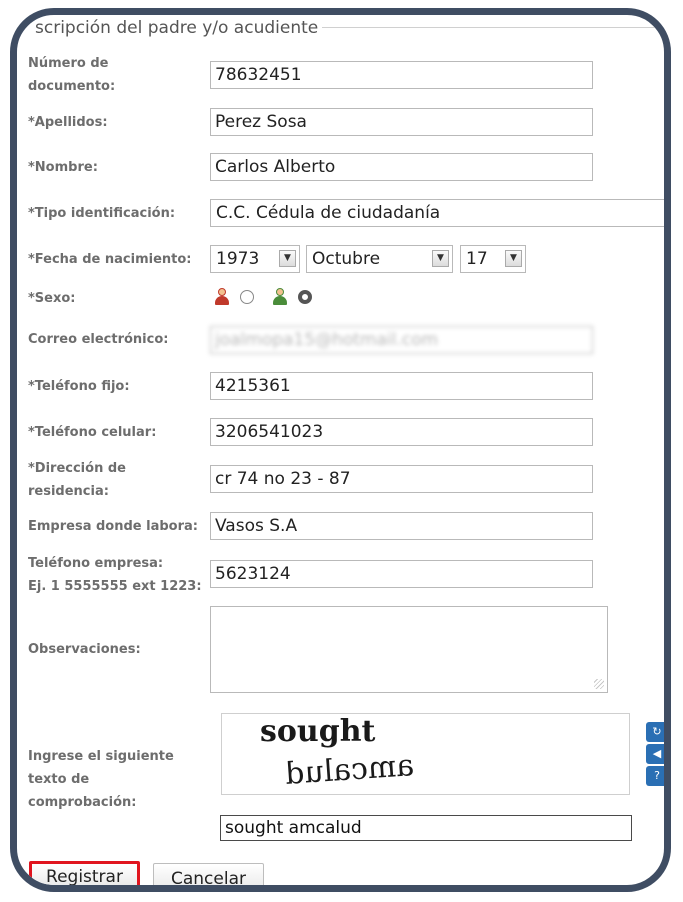 The height and width of the screenshot is (902, 683). I want to click on label-telefono-celular: *Teléfono celular:, so click(92, 432).